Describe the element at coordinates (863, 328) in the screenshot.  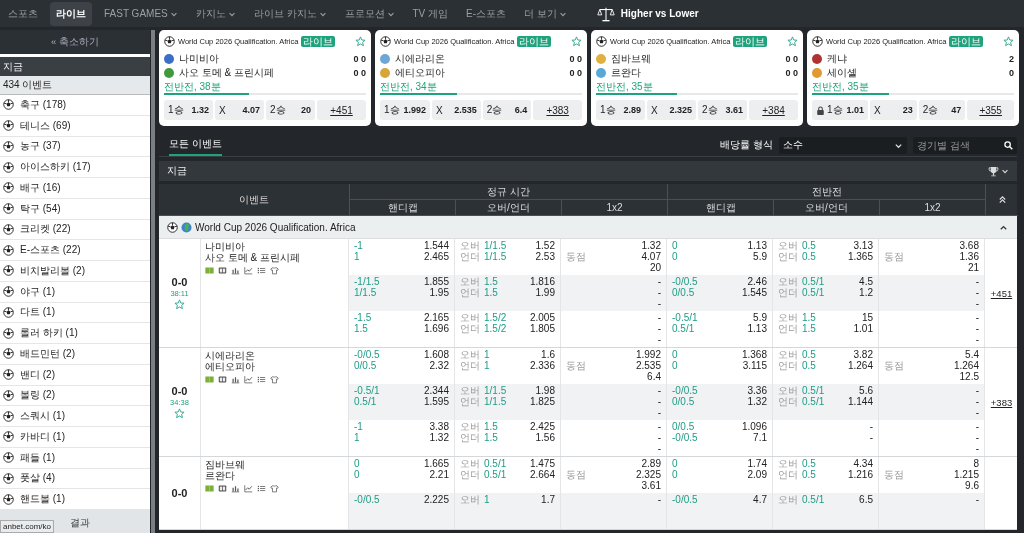
I see `odds-value: 1.01` at that location.